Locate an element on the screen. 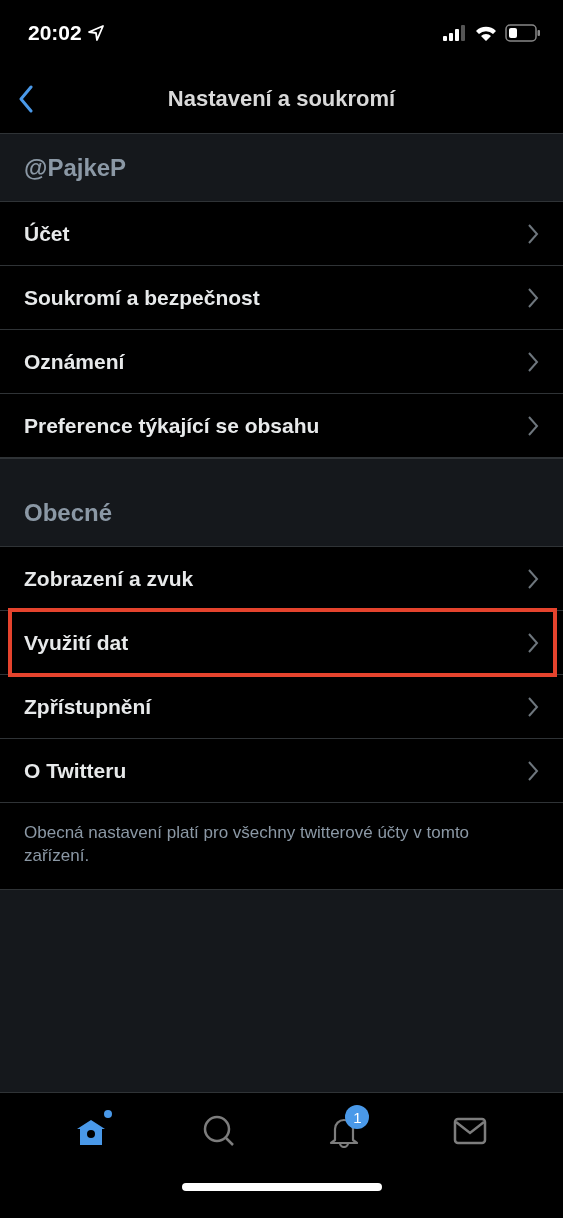 The image size is (563, 1218). clock-time: 20:02 is located at coordinates (55, 32).